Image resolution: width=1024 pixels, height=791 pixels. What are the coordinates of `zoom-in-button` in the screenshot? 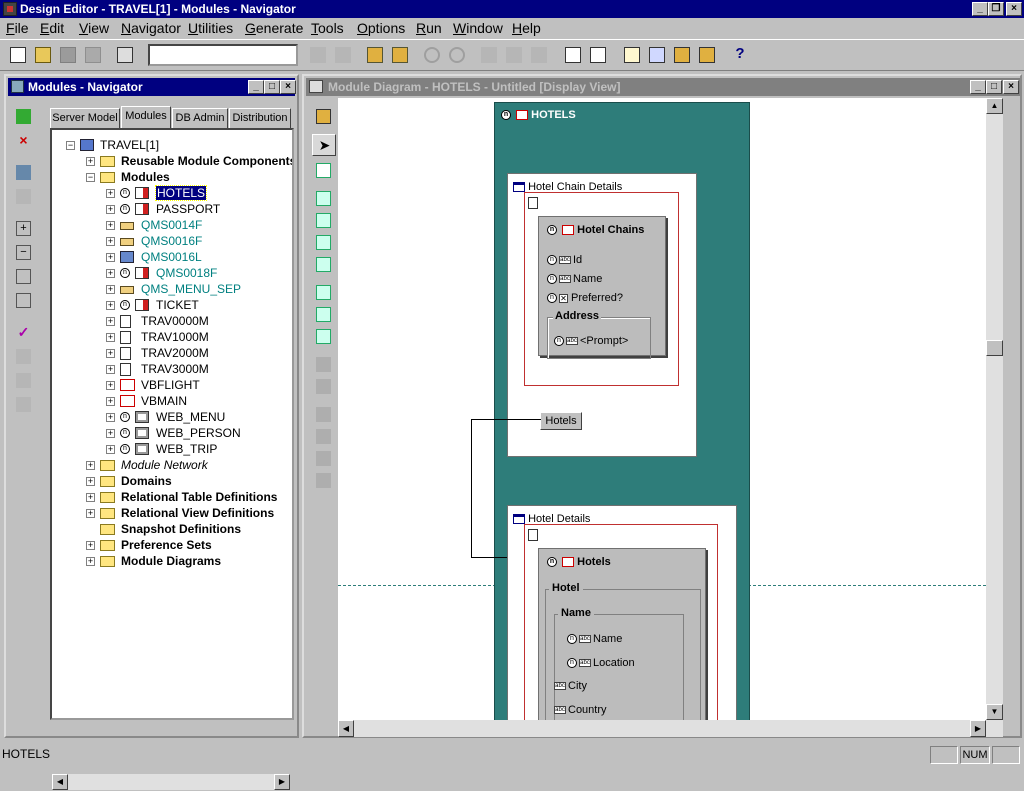 It's located at (432, 55).